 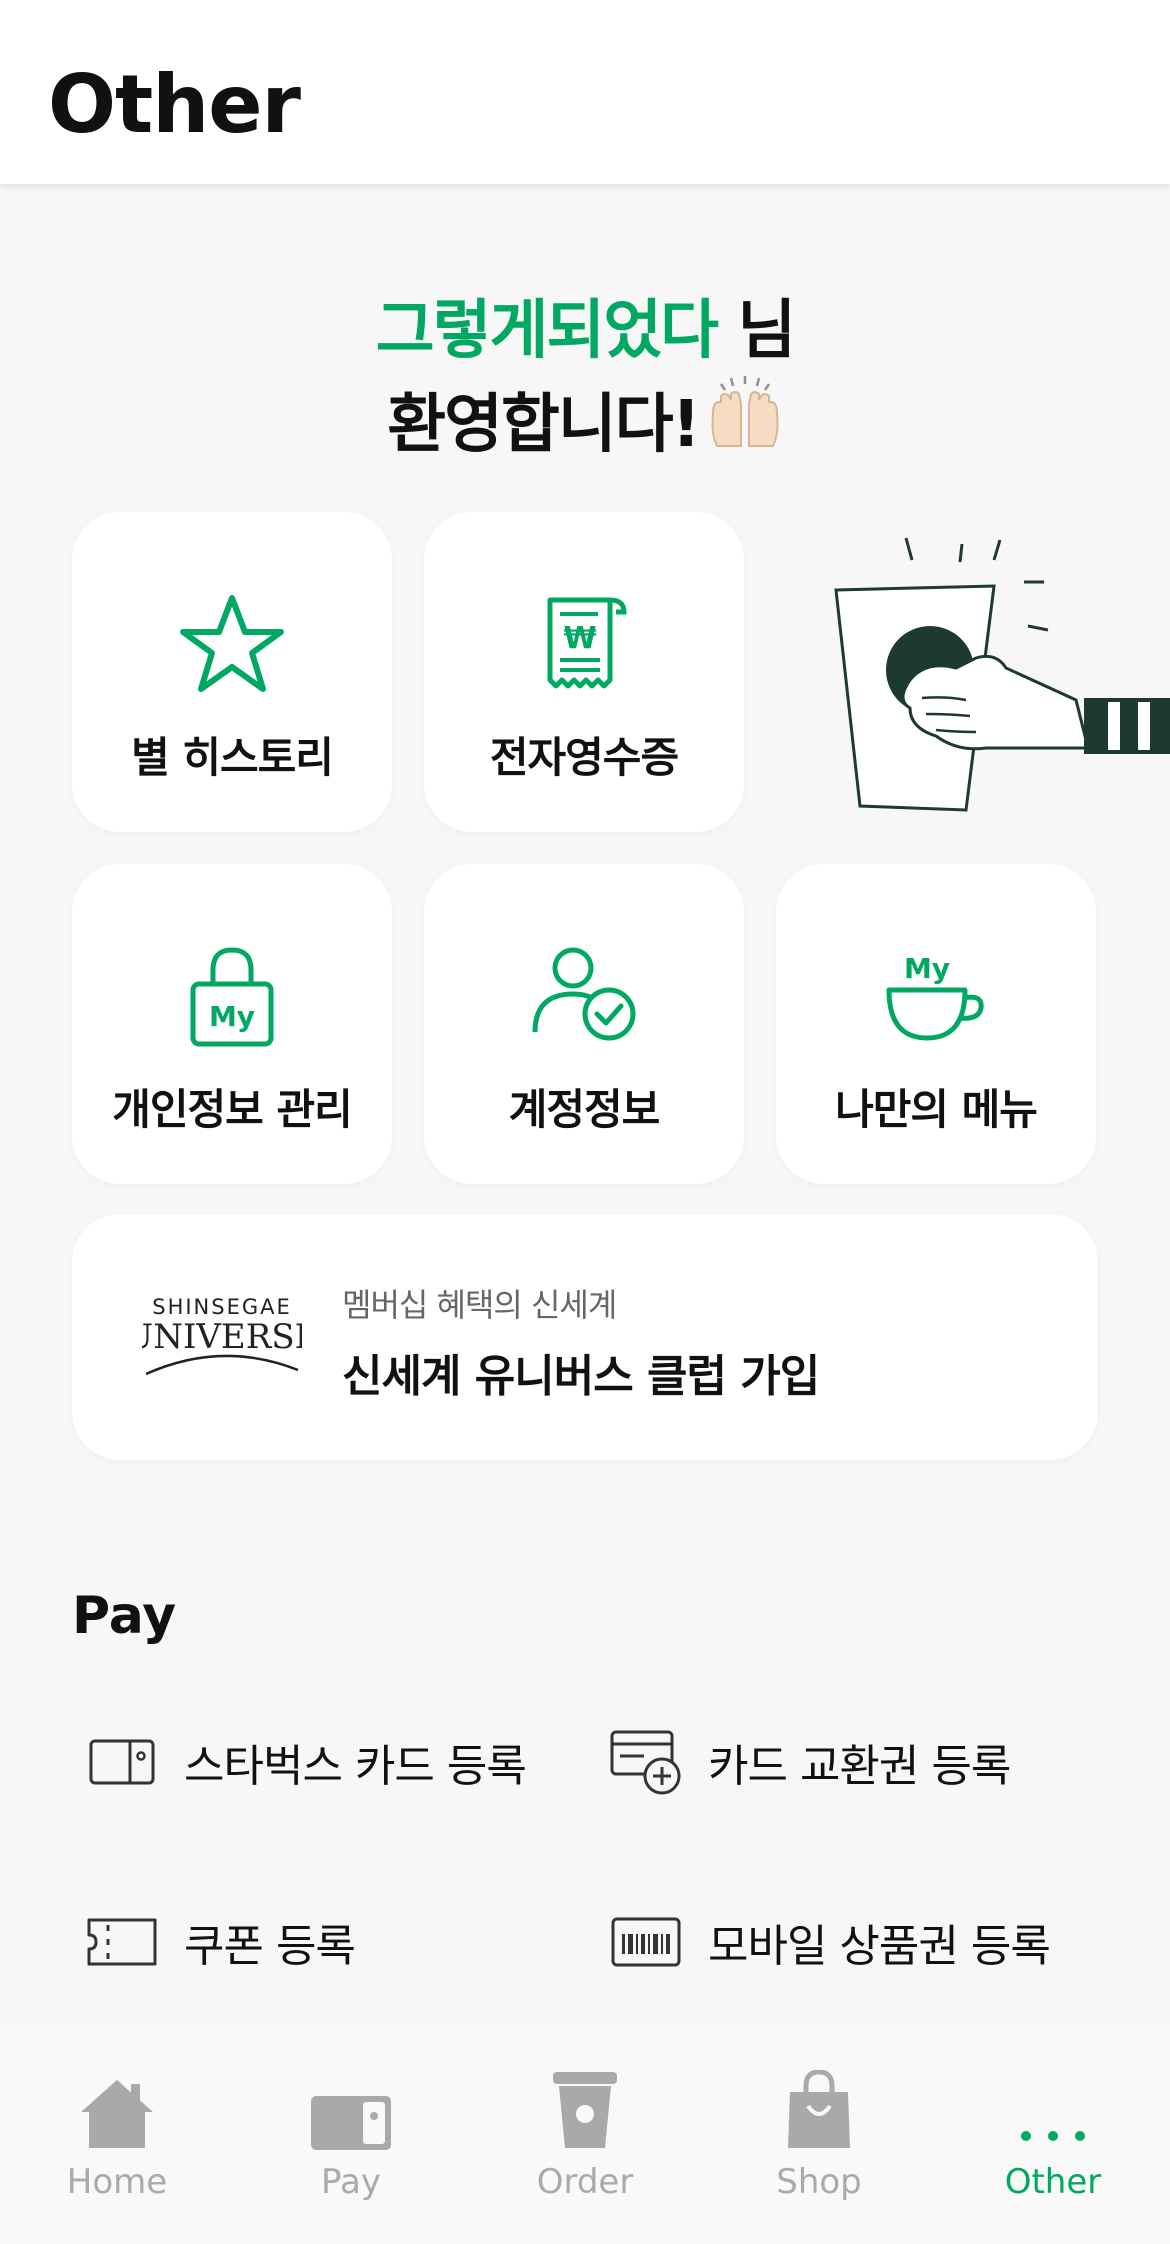 What do you see at coordinates (122, 1942) in the screenshot?
I see `coupon-icon` at bounding box center [122, 1942].